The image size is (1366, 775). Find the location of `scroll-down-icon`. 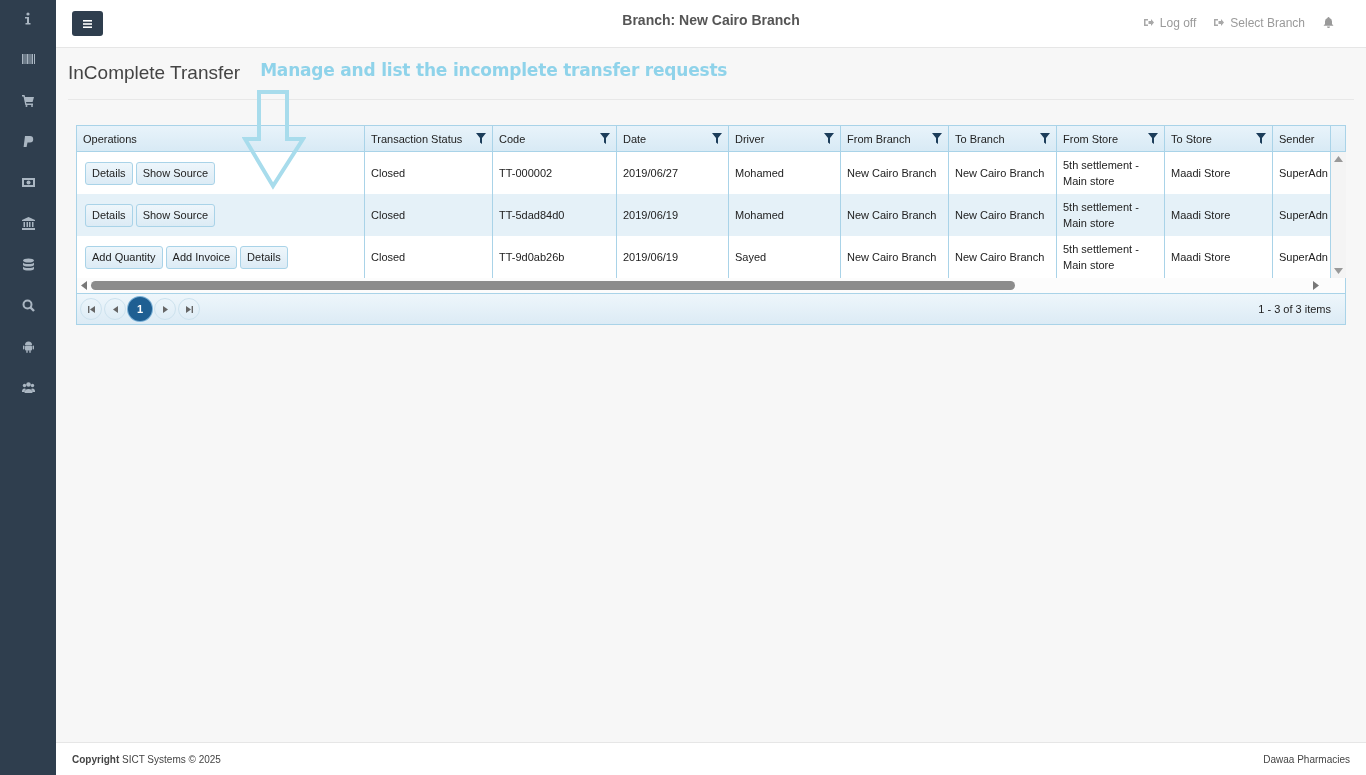

scroll-down-icon is located at coordinates (1338, 271).